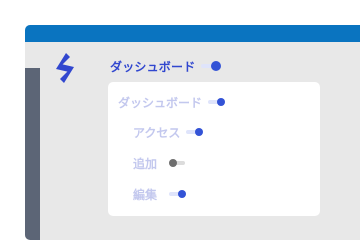 Image resolution: width=360 pixels, height=250 pixels. I want to click on brand-logo-icon, so click(65, 68).